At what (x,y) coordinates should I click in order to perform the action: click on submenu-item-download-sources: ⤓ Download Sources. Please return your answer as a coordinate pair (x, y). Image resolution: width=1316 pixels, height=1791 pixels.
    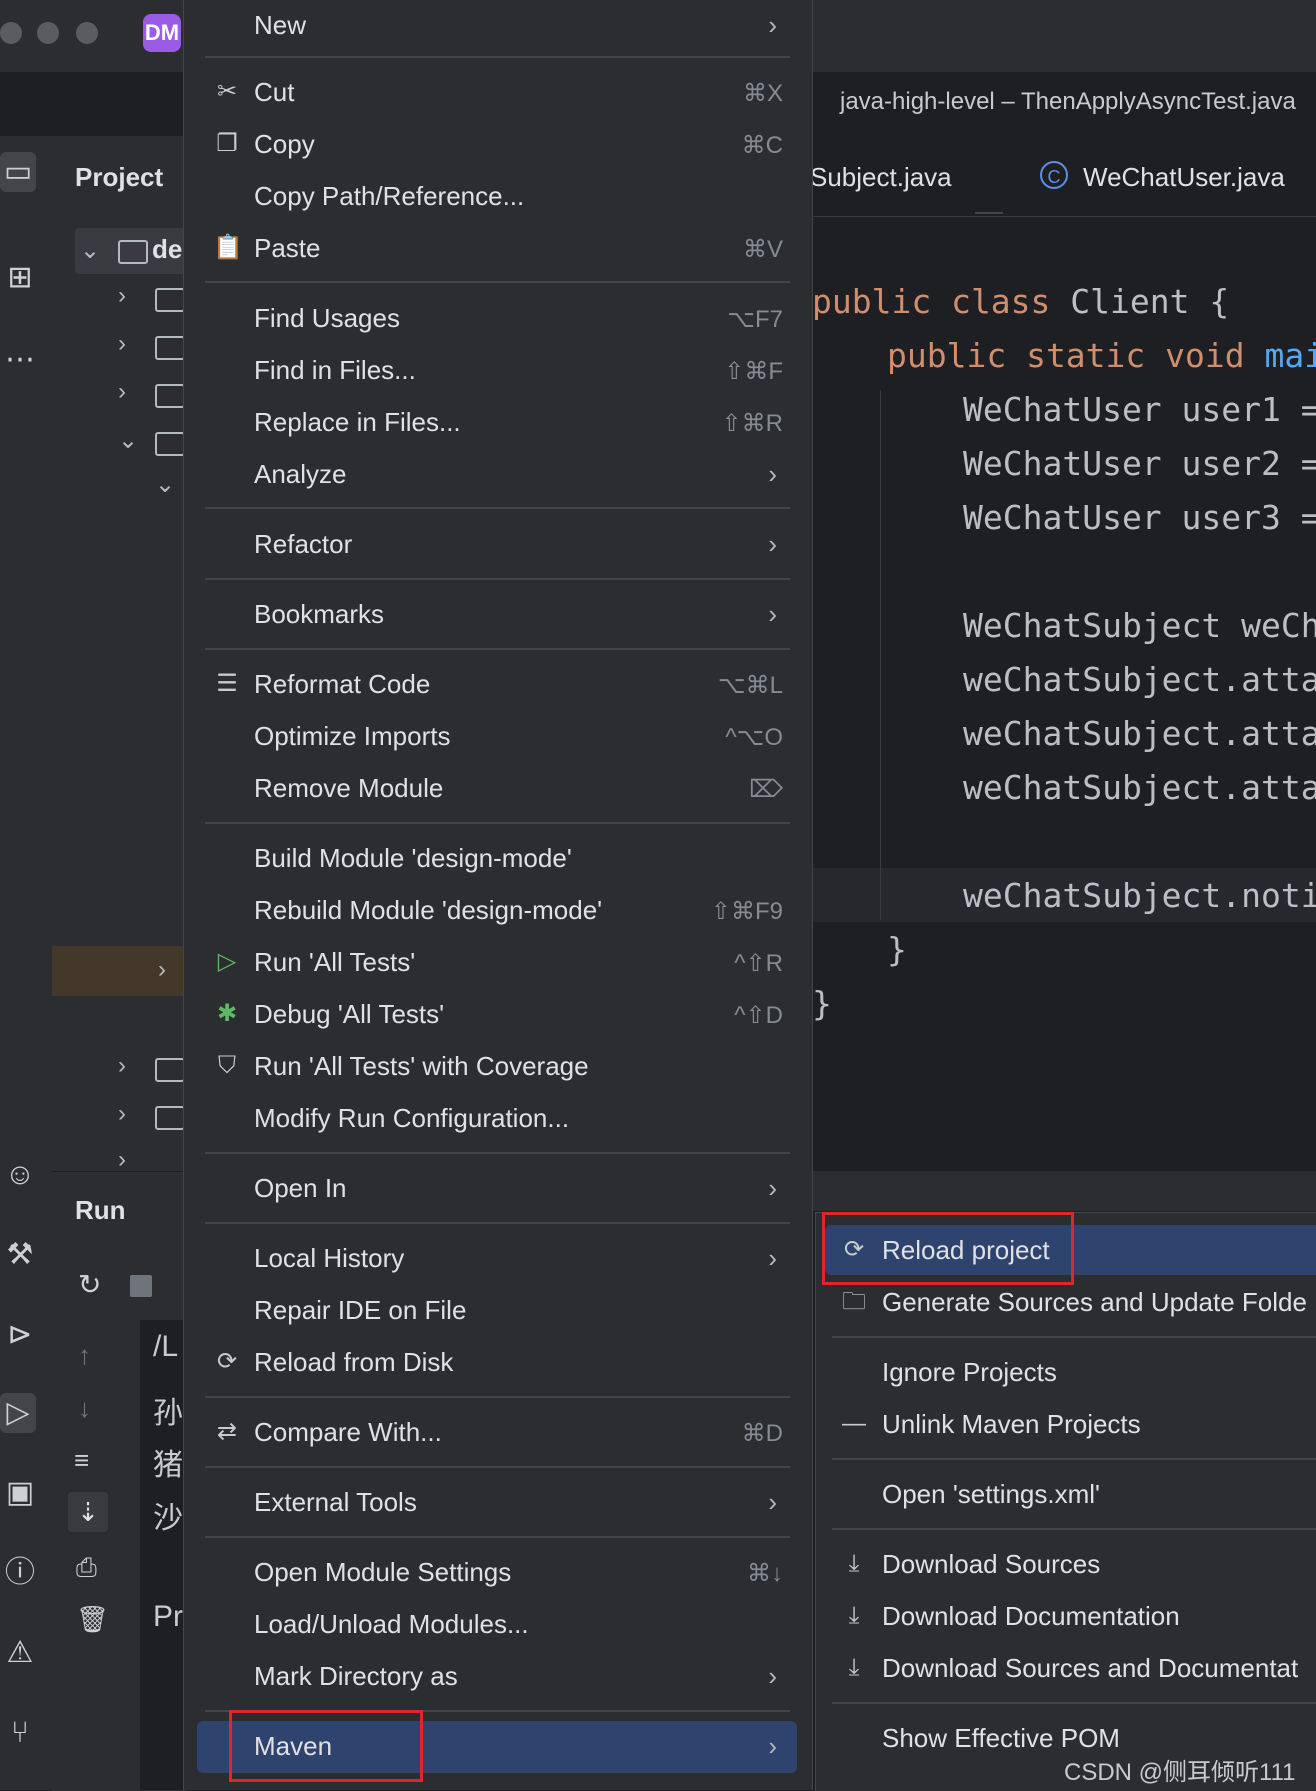
    Looking at the image, I should click on (1065, 1565).